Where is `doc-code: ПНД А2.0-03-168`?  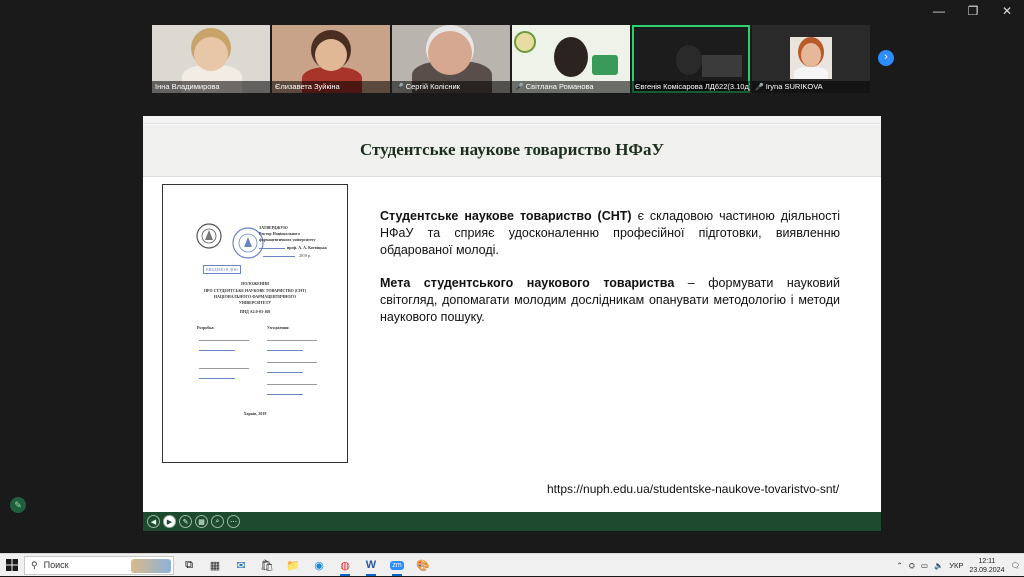 doc-code: ПНД А2.0-03-168 is located at coordinates (255, 311).